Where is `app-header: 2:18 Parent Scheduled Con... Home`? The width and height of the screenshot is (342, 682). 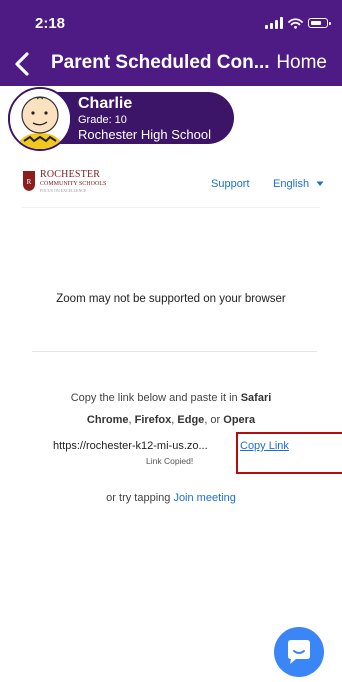
app-header: 2:18 Parent Scheduled Con... Home is located at coordinates (171, 43).